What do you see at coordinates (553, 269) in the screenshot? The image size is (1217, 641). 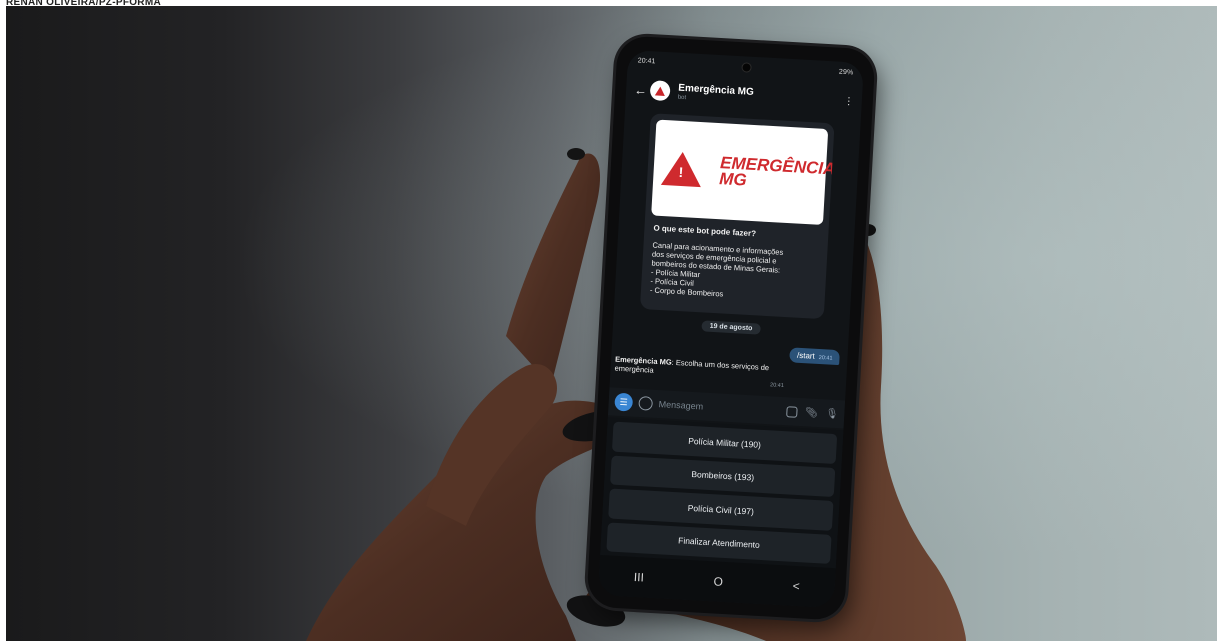 I see `left-fingers` at bounding box center [553, 269].